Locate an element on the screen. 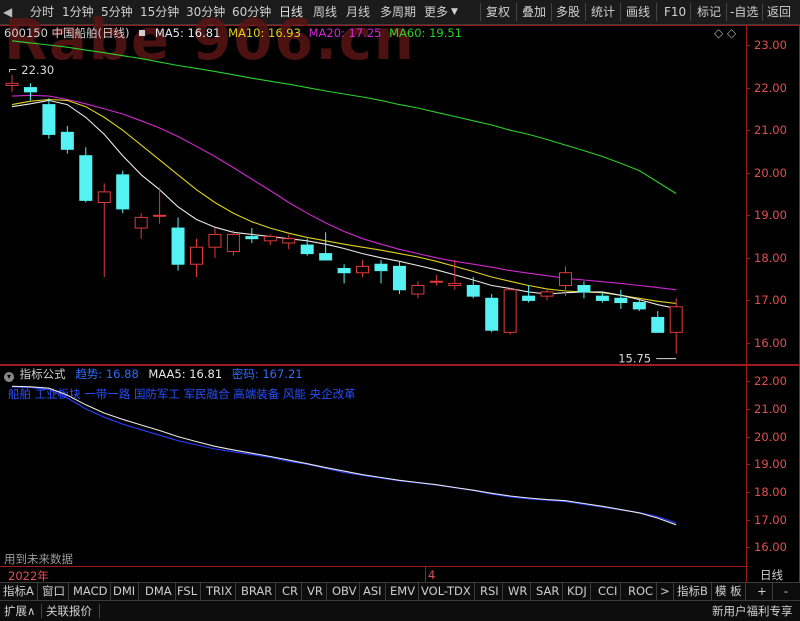 The image size is (800, 621). tab-vr: VR is located at coordinates (315, 591).